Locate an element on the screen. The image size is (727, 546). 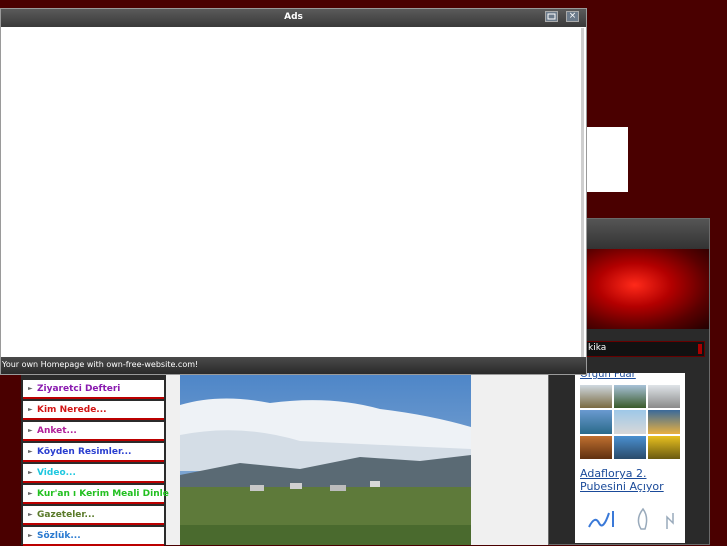
logo-icon is located at coordinates (631, 518).